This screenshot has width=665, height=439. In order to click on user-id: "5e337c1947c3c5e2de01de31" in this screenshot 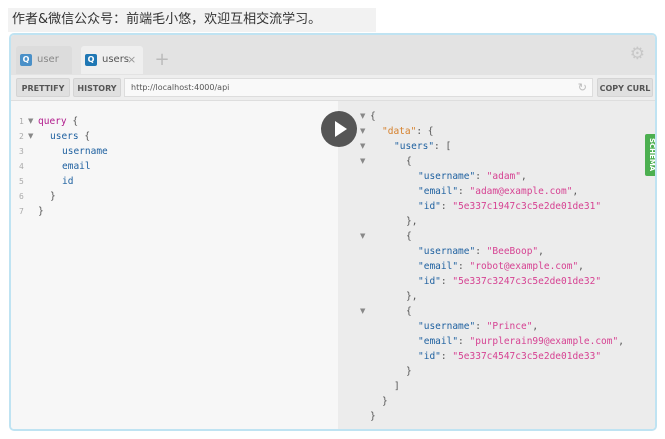, I will do `click(527, 206)`.